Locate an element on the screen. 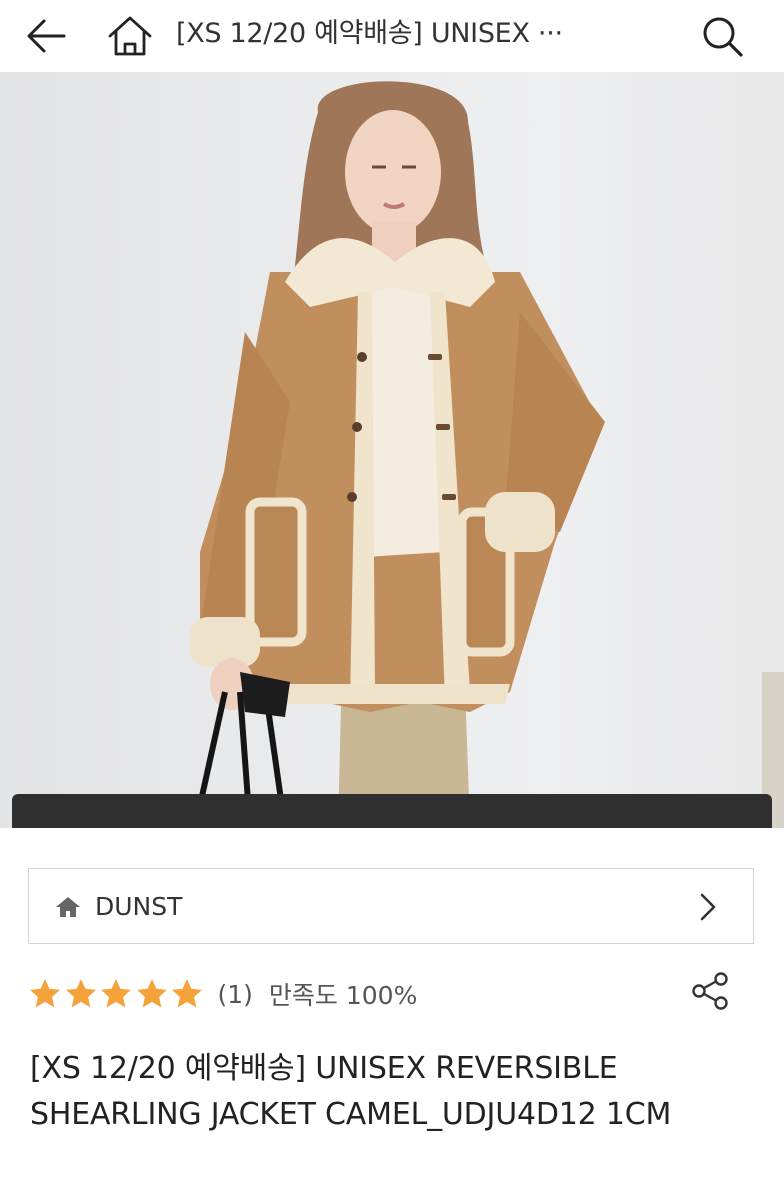 The width and height of the screenshot is (784, 1200). brand-name: DUNST is located at coordinates (139, 906).